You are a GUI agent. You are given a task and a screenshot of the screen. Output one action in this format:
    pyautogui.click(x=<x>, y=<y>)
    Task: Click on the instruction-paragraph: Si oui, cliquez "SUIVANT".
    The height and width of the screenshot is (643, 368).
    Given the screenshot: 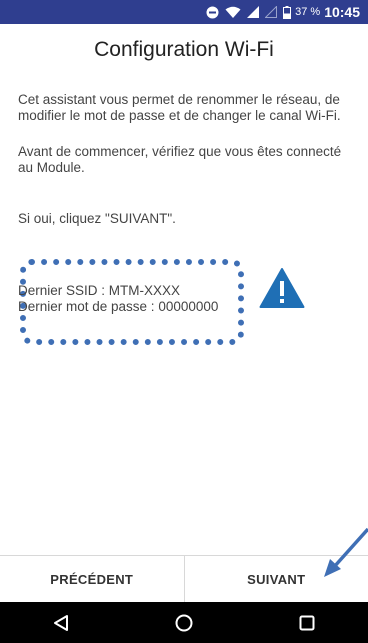 What is the action you would take?
    pyautogui.click(x=97, y=218)
    